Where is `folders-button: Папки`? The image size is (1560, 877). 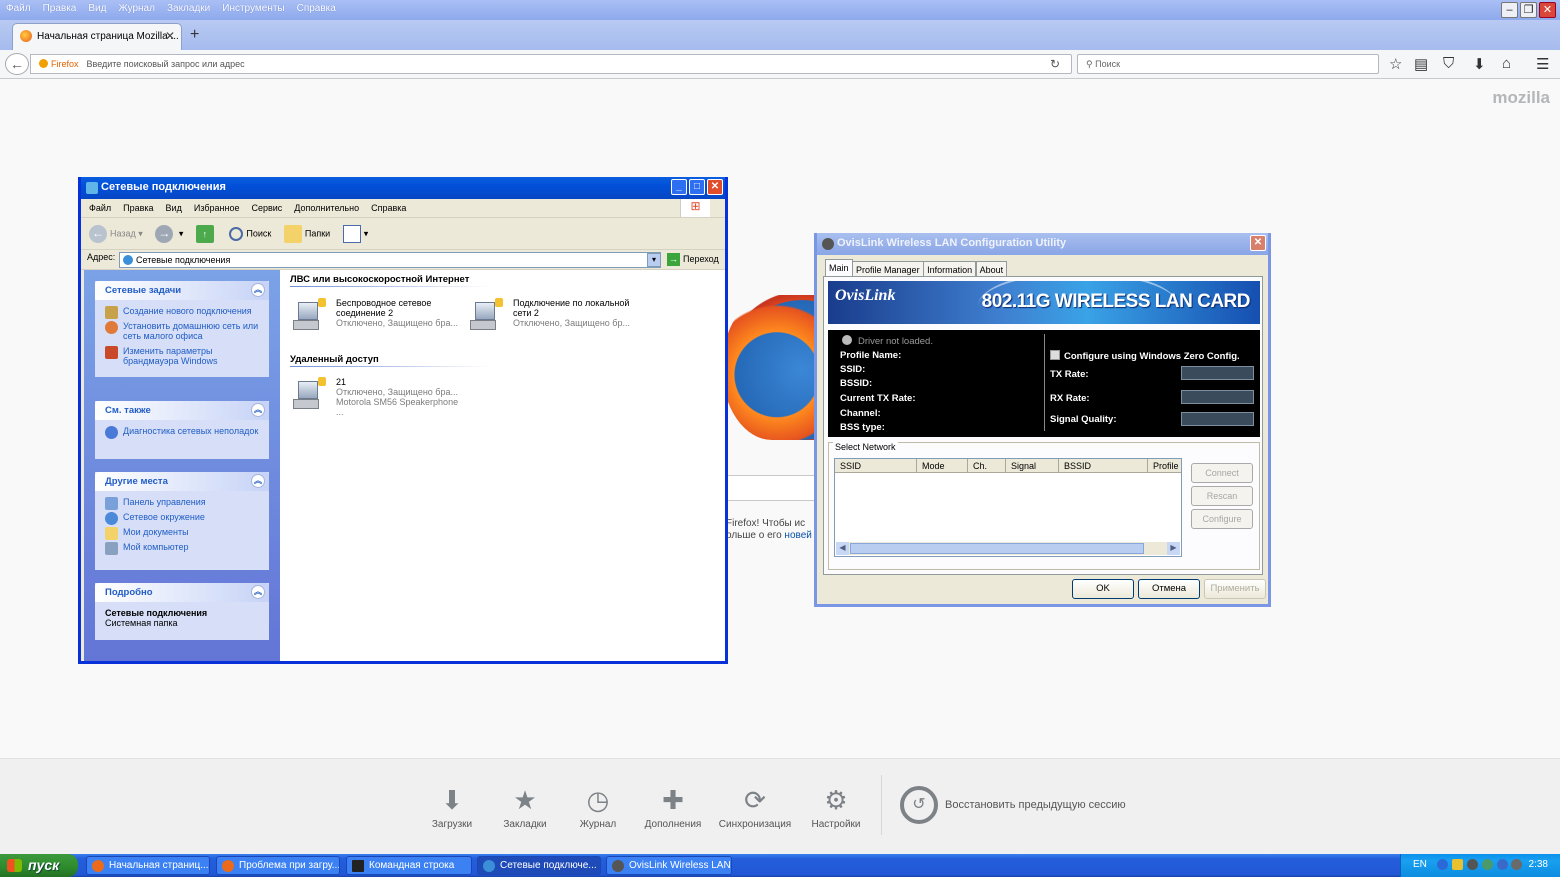 folders-button: Папки is located at coordinates (306, 234).